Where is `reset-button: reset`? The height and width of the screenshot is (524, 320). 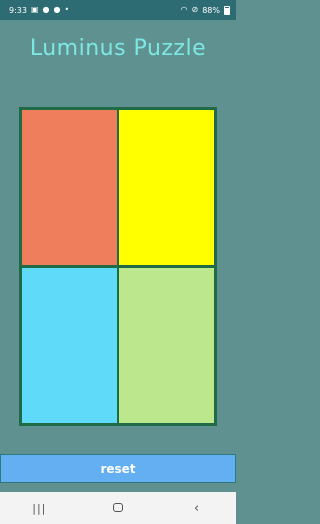 reset-button: reset is located at coordinates (118, 468).